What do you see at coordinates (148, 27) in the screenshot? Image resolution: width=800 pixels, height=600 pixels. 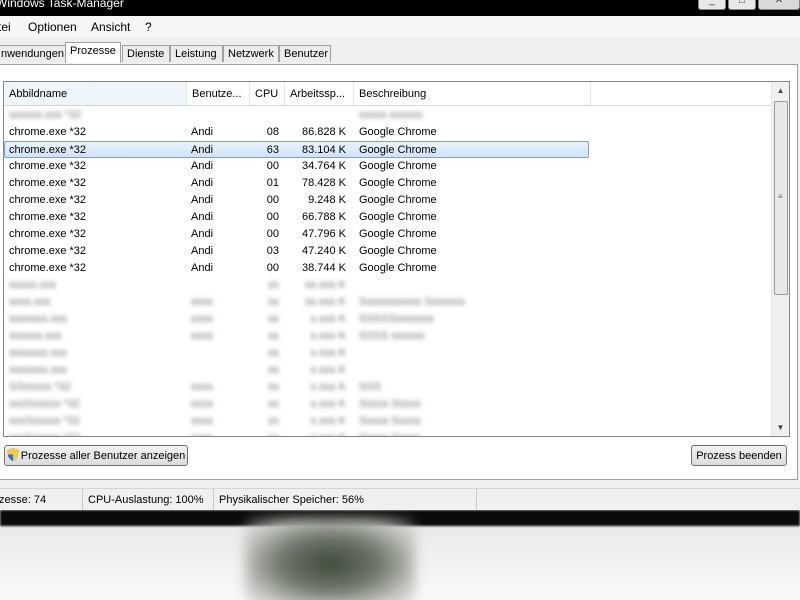 I see `menu-help: ?` at bounding box center [148, 27].